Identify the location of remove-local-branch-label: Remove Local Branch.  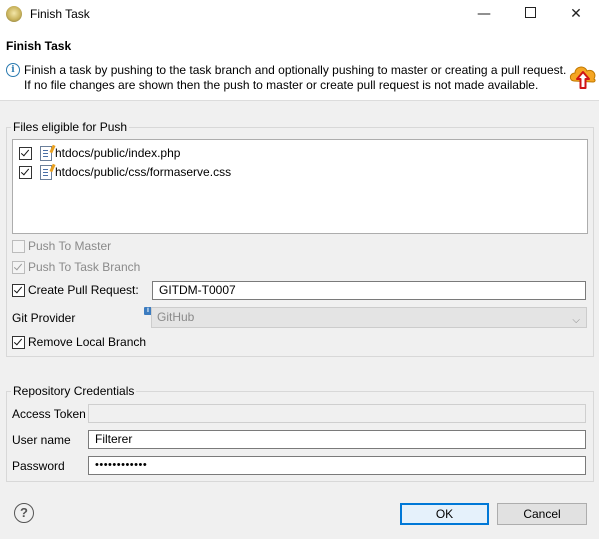
(87, 342).